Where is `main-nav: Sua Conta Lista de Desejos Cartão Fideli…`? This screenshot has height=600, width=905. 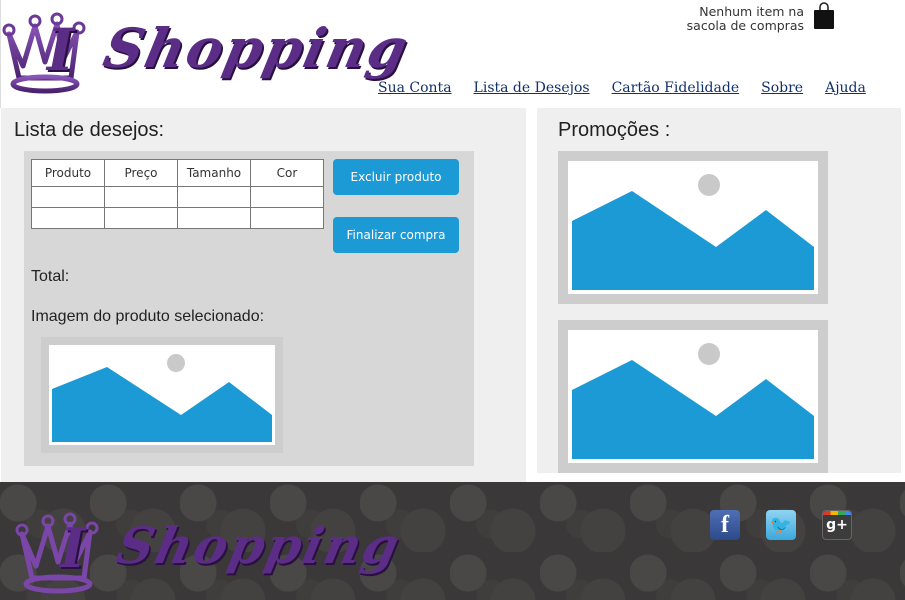
main-nav: Sua Conta Lista de Desejos Cartão Fideli… is located at coordinates (622, 88).